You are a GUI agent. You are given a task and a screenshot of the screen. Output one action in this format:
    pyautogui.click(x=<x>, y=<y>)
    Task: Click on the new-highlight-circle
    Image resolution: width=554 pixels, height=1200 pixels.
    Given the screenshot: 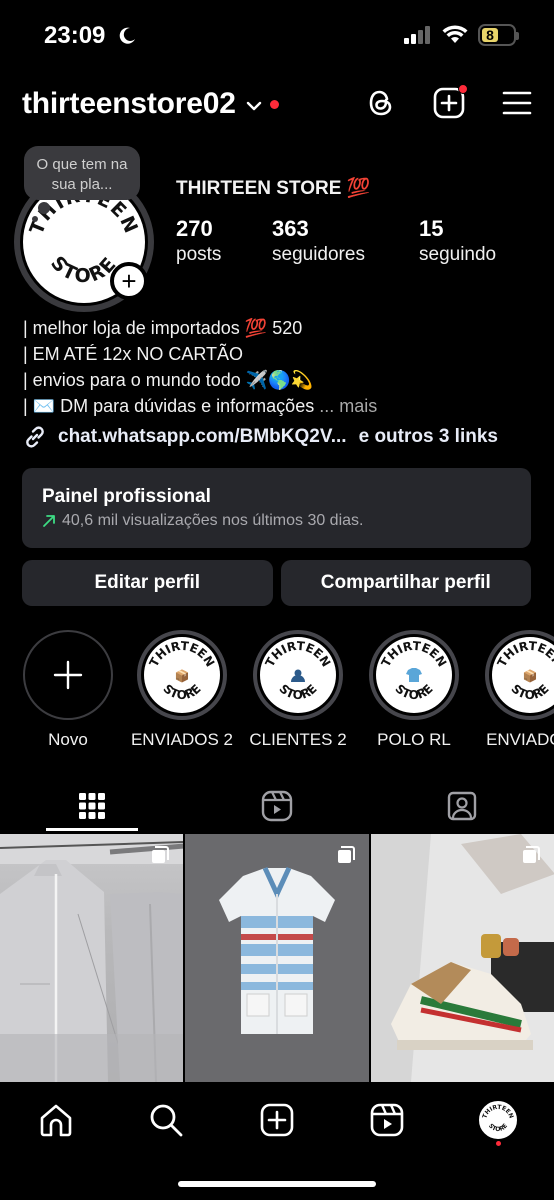 What is the action you would take?
    pyautogui.click(x=68, y=675)
    